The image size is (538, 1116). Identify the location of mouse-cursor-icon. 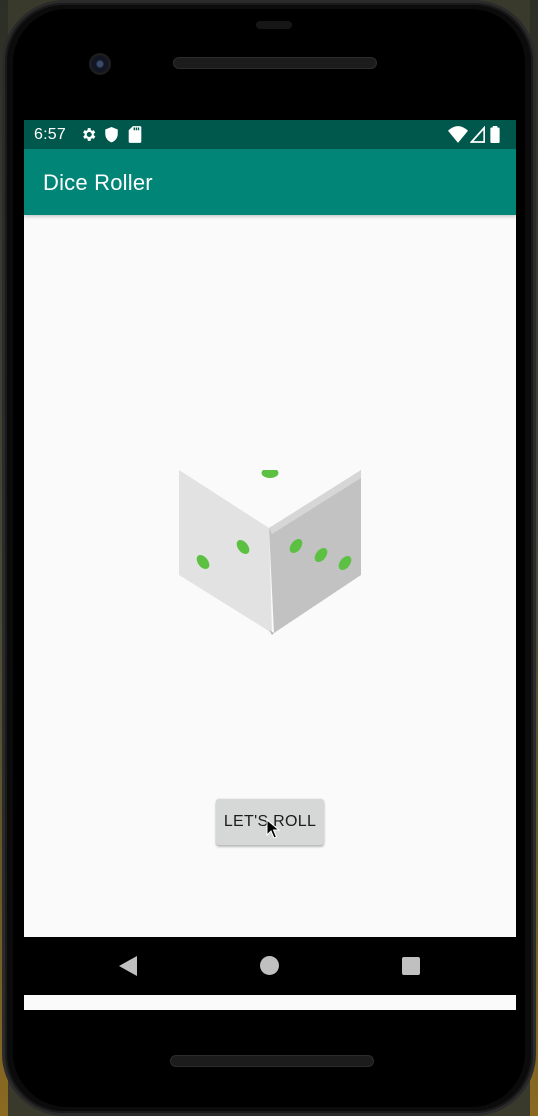
(273, 829).